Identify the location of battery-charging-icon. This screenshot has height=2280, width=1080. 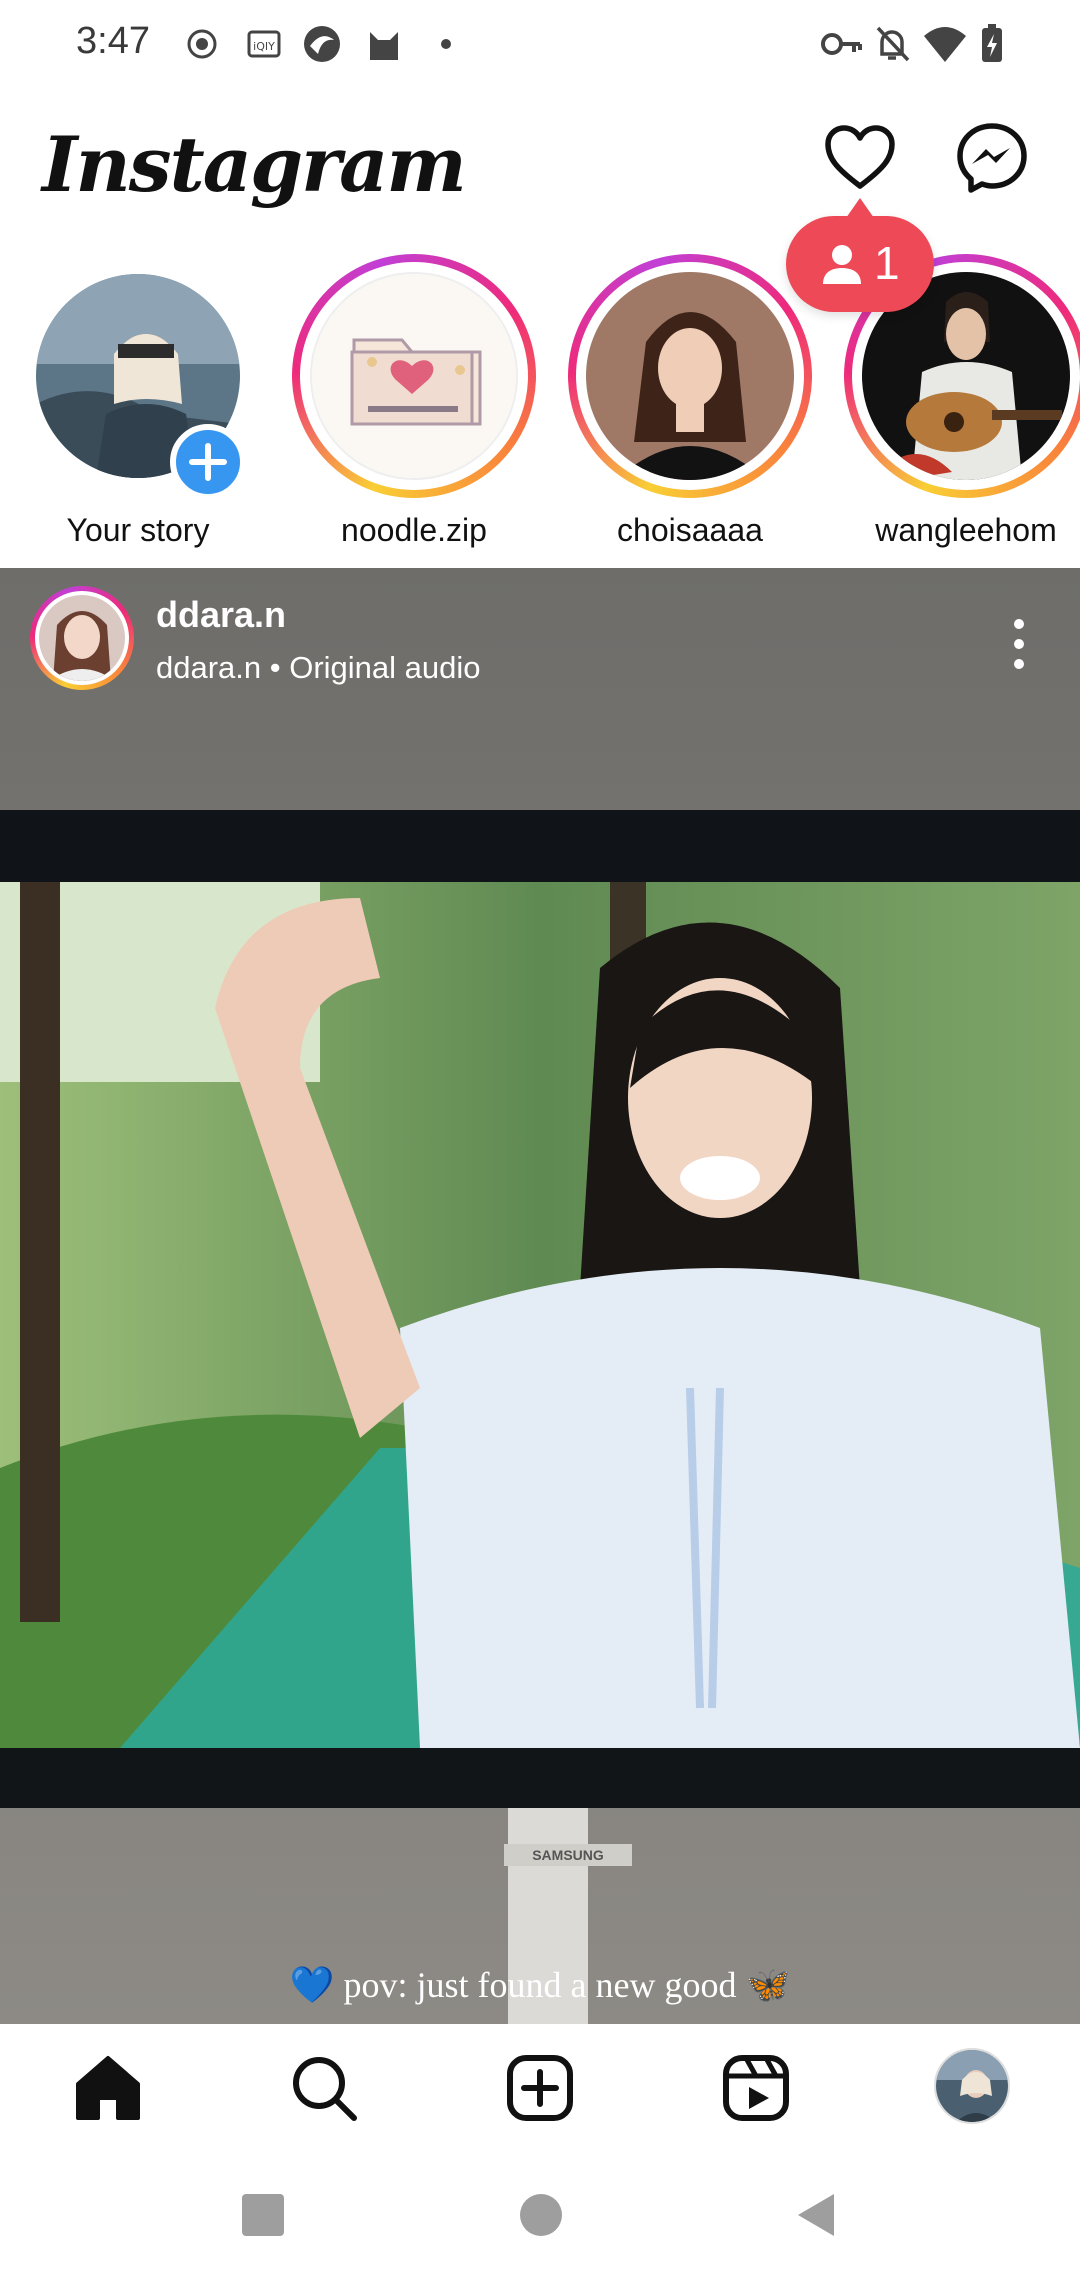
(992, 43).